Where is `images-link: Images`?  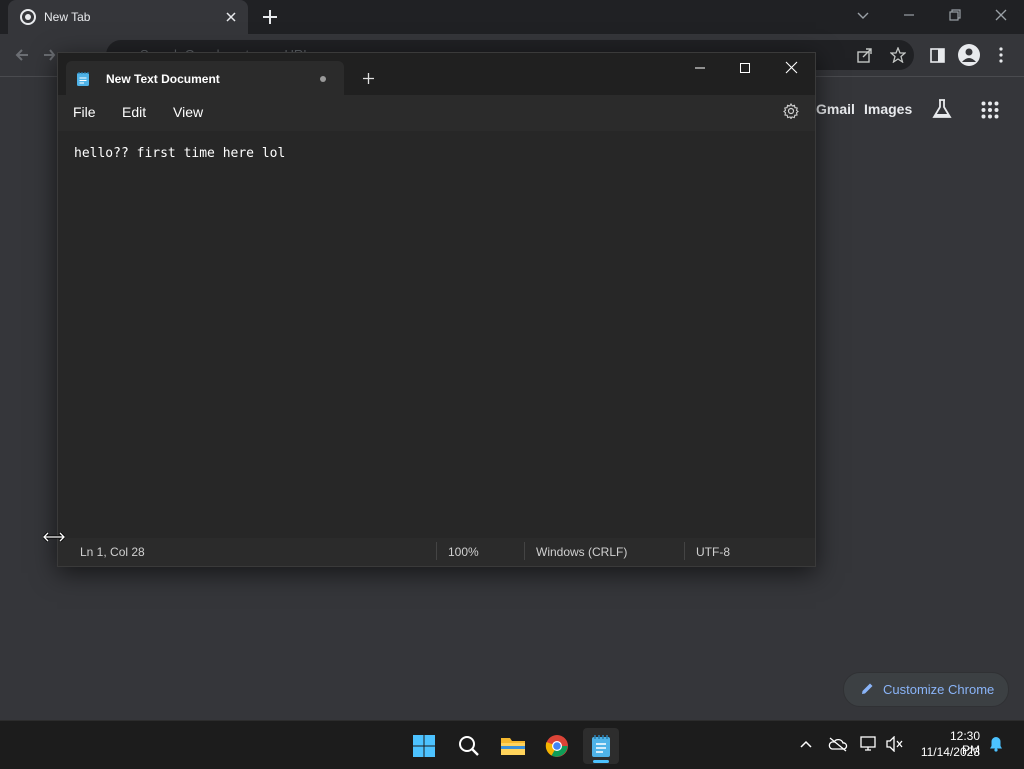
images-link: Images is located at coordinates (888, 109).